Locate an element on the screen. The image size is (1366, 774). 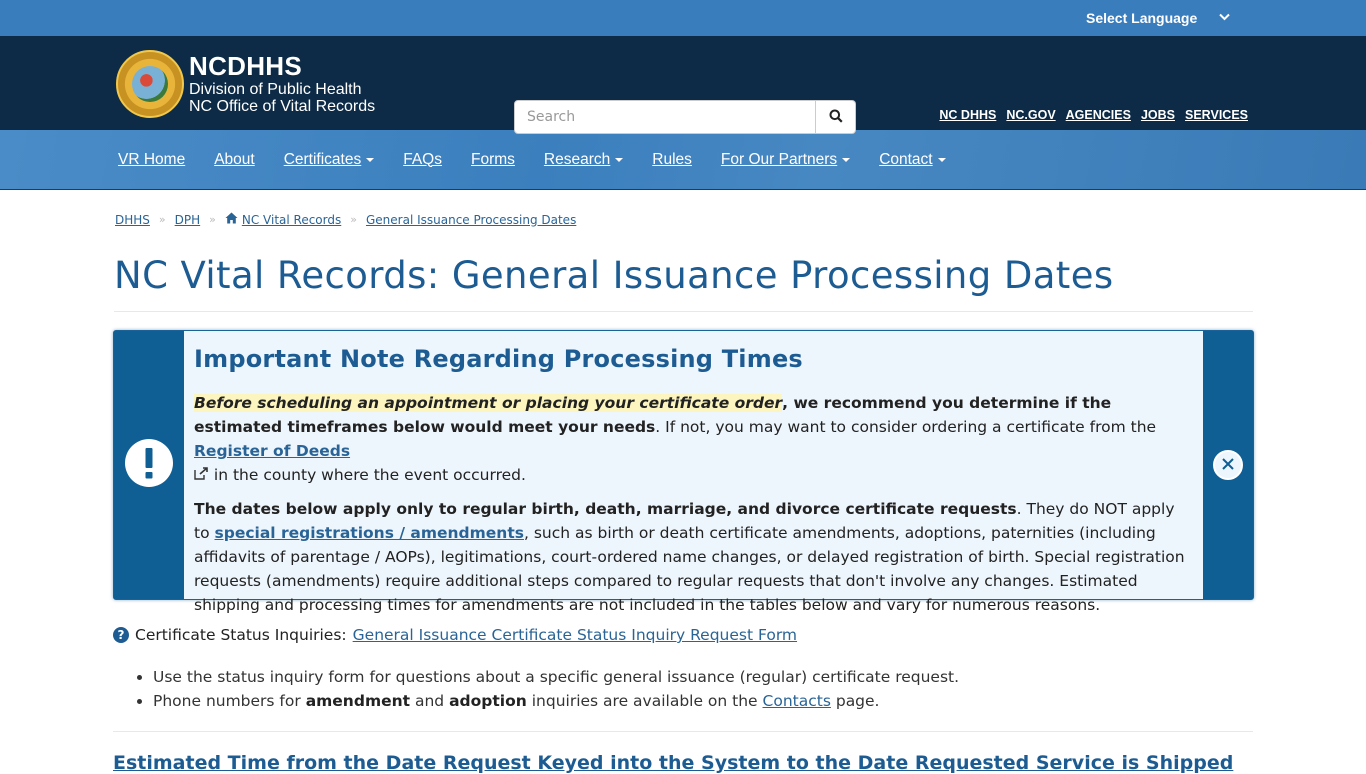
close-alert-button is located at coordinates (1228, 465).